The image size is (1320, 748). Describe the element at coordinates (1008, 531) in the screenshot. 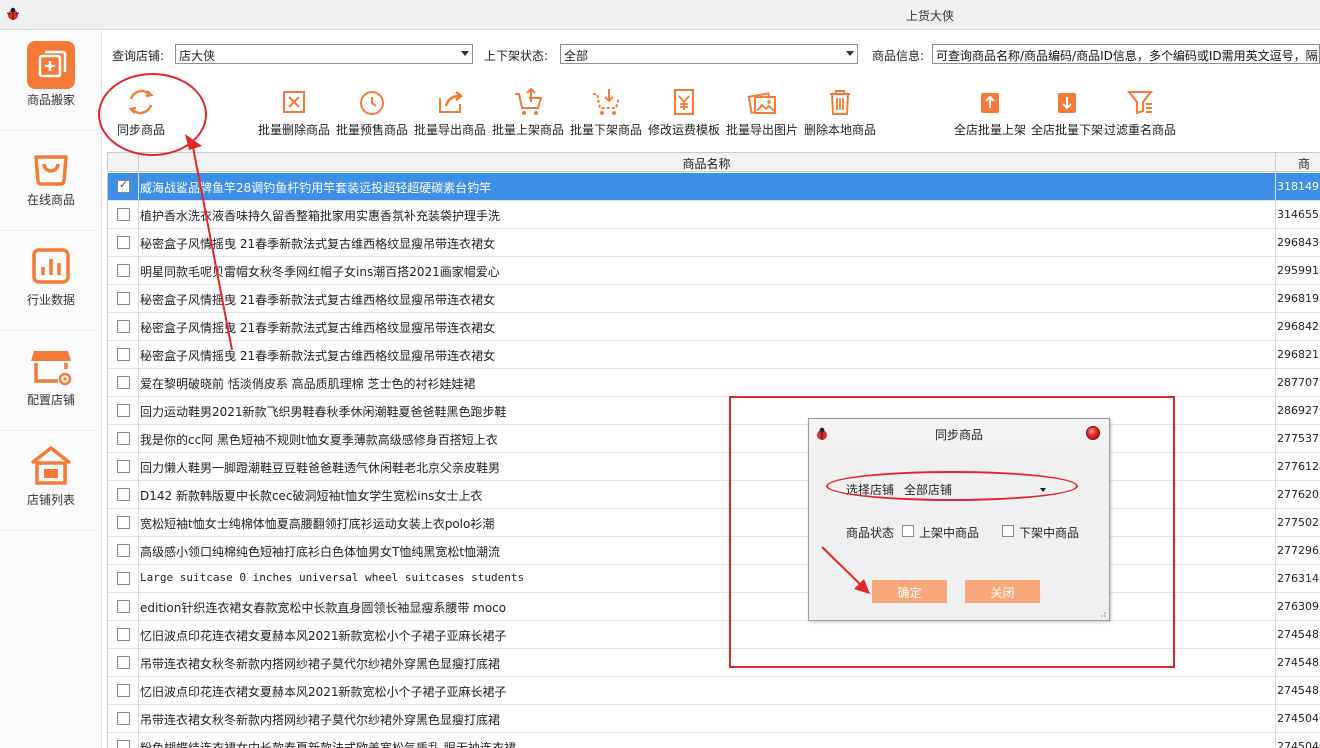

I see `delisted-goods-checkbox` at that location.